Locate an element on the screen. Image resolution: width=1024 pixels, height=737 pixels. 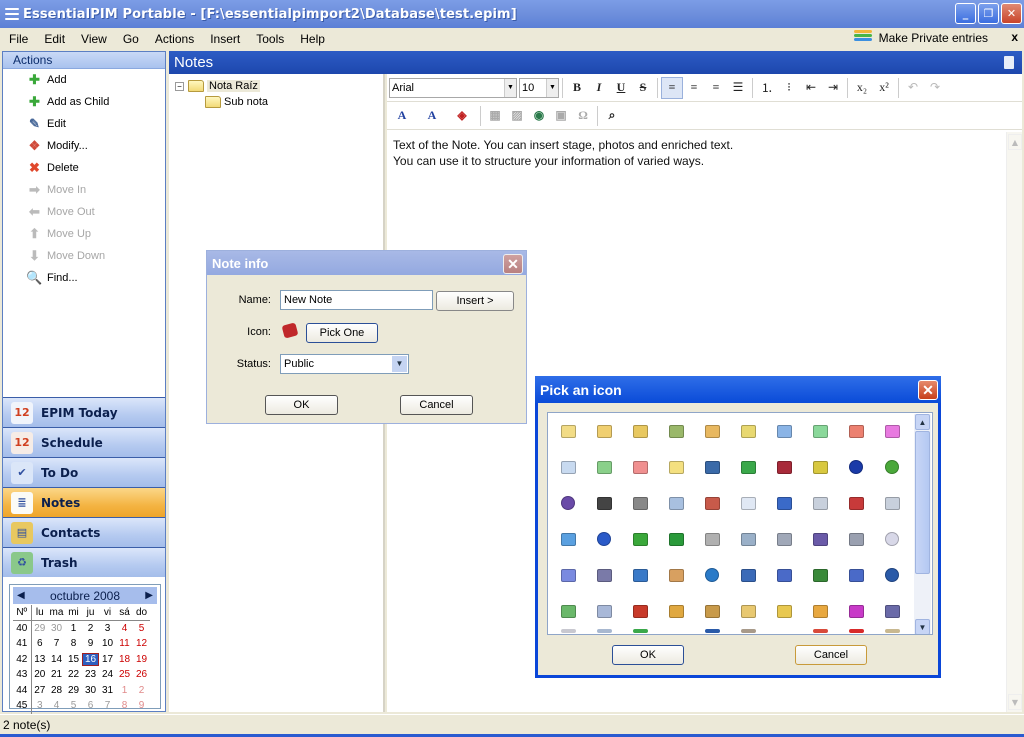
find-button: ⌕ is located at coordinates (612, 116).